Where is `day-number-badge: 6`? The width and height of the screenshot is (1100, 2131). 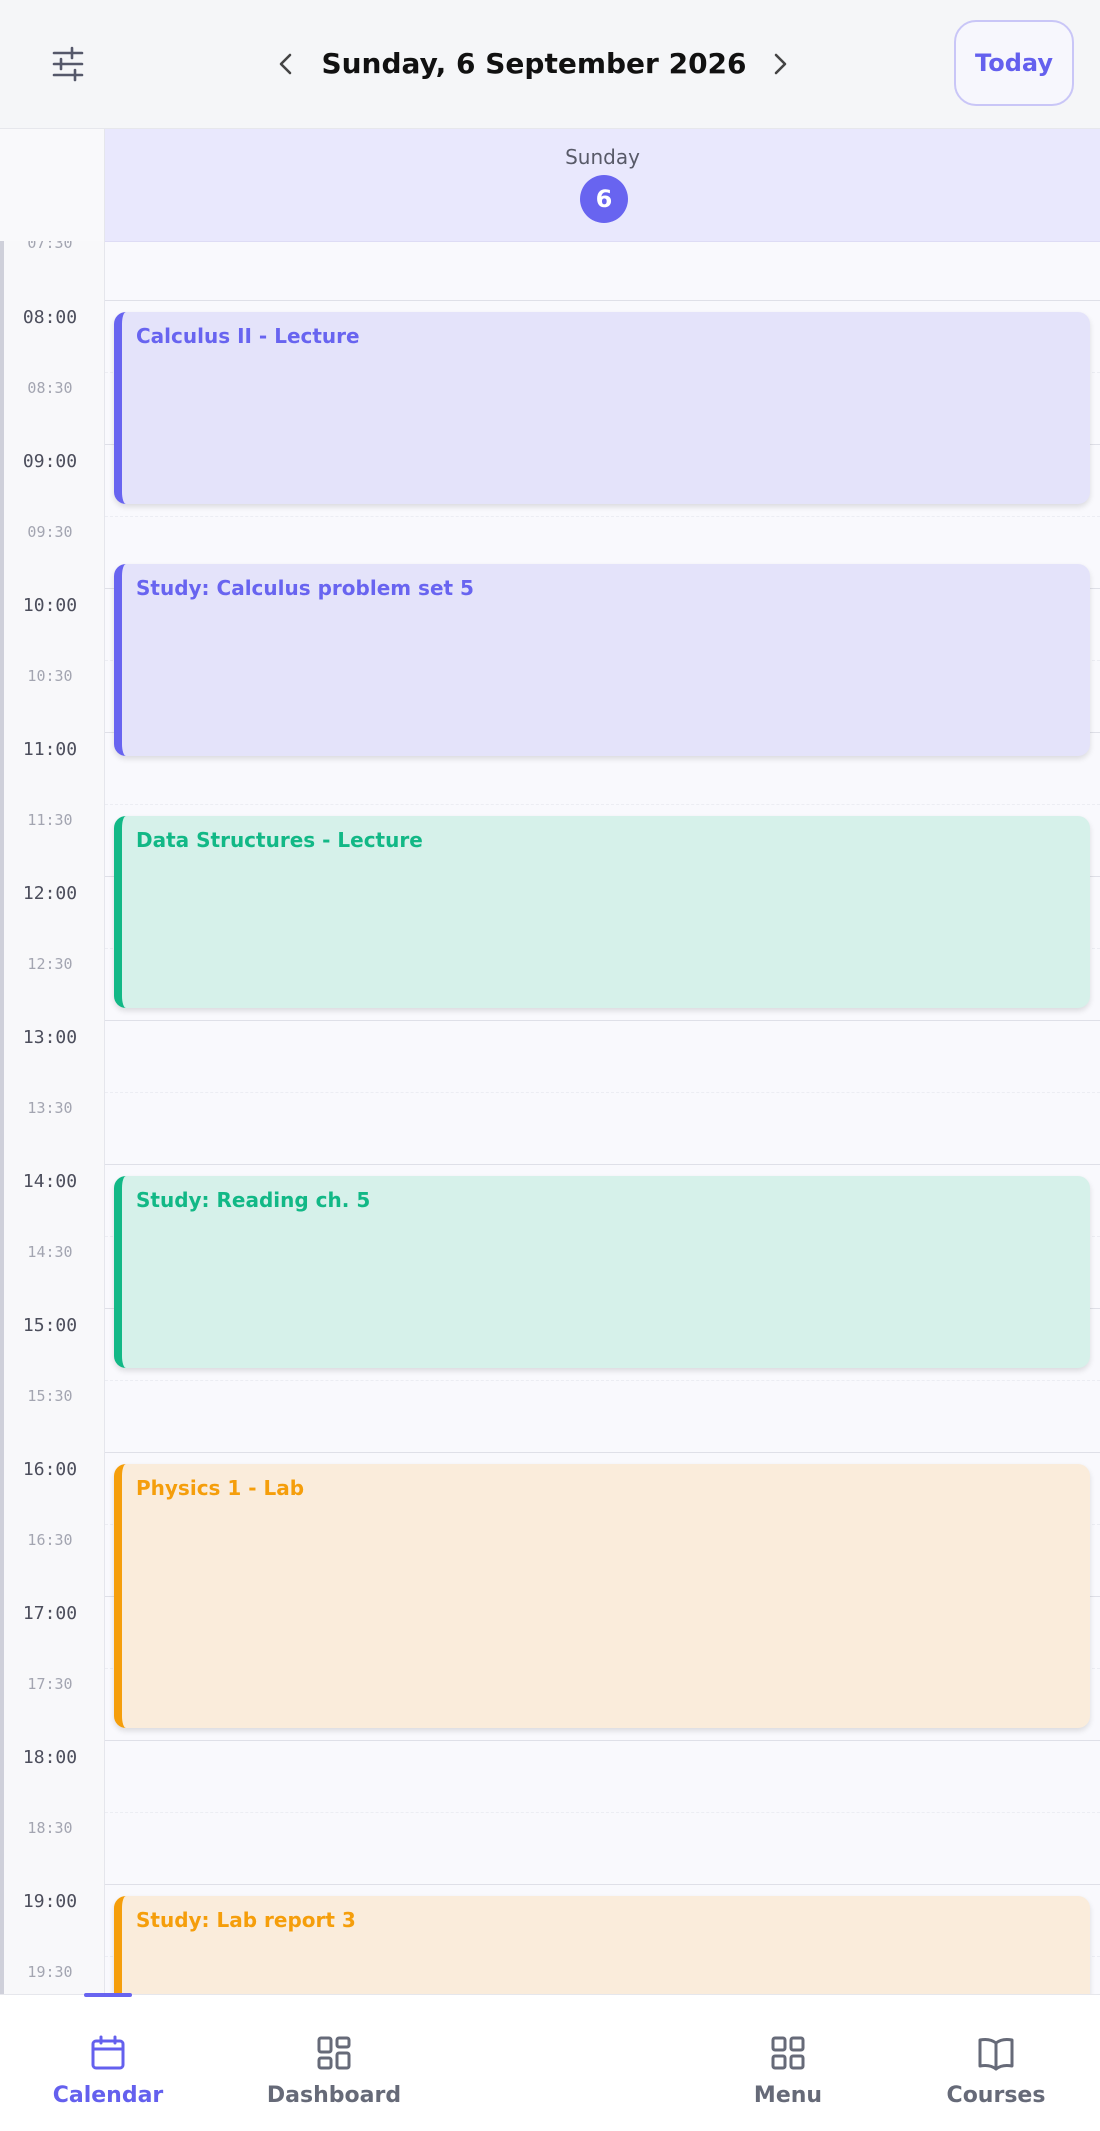
day-number-badge: 6 is located at coordinates (604, 199).